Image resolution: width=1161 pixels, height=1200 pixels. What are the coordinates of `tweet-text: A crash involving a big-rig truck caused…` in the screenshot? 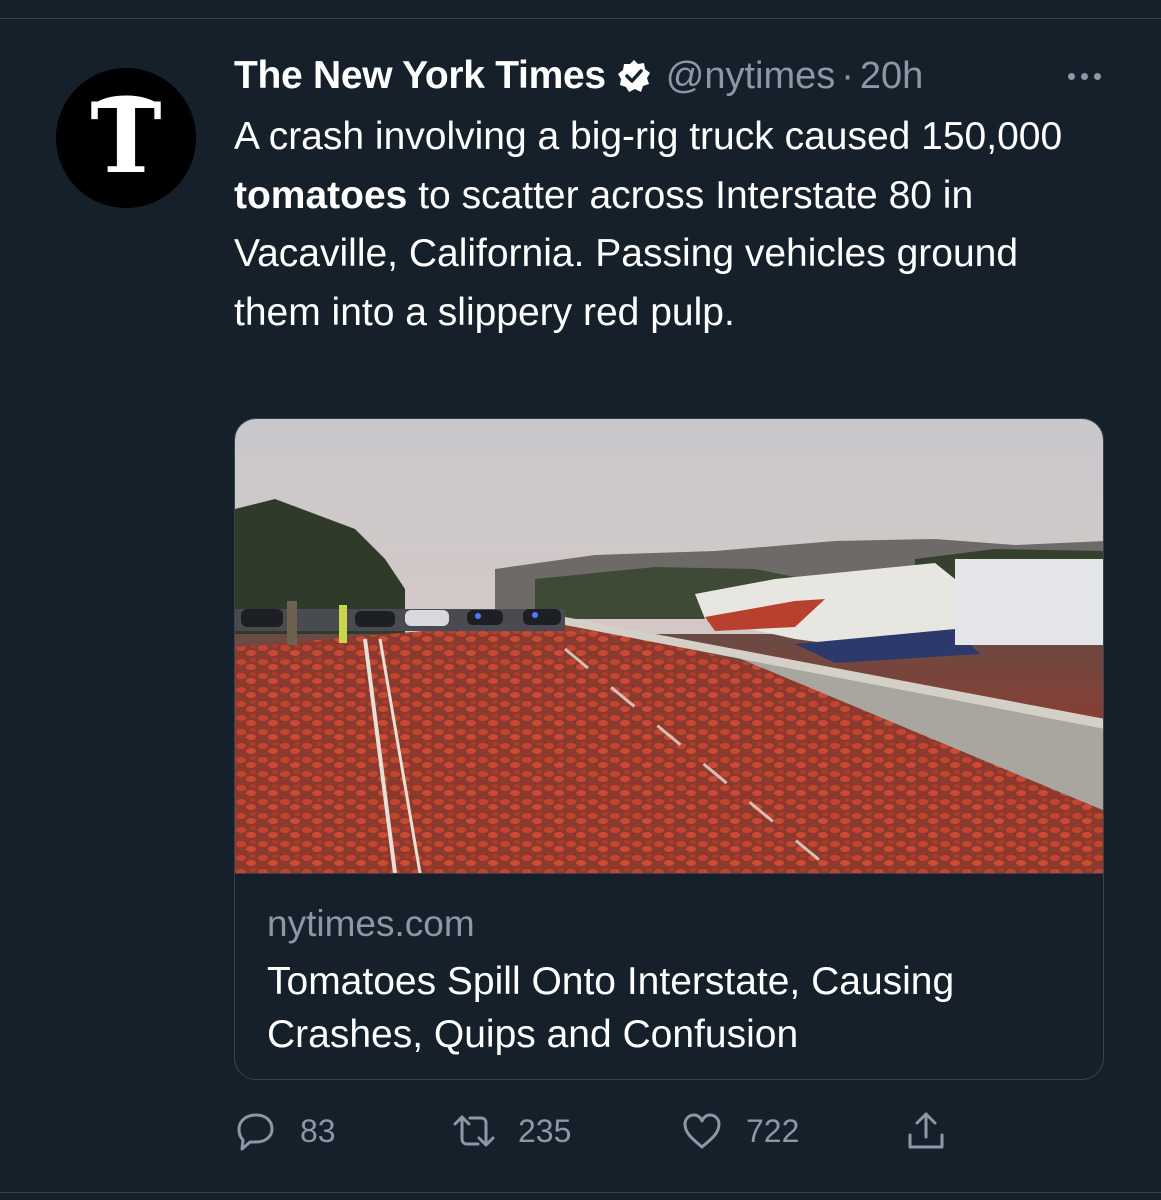 It's located at (659, 225).